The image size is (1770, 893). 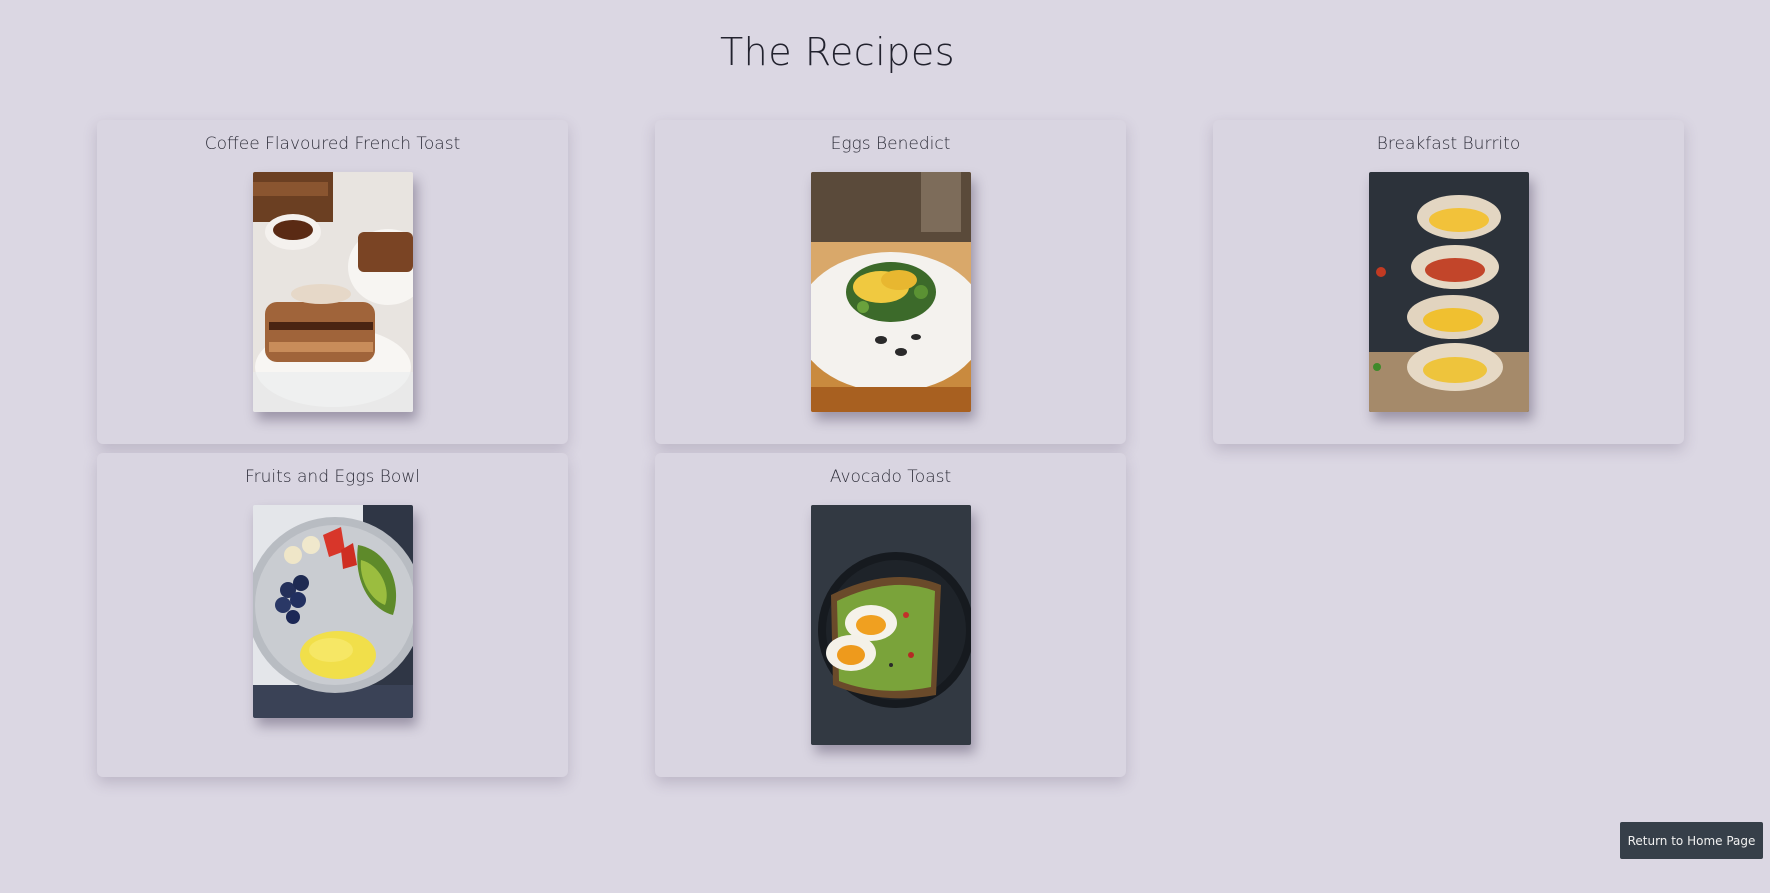 What do you see at coordinates (333, 292) in the screenshot?
I see `french-toast-photo` at bounding box center [333, 292].